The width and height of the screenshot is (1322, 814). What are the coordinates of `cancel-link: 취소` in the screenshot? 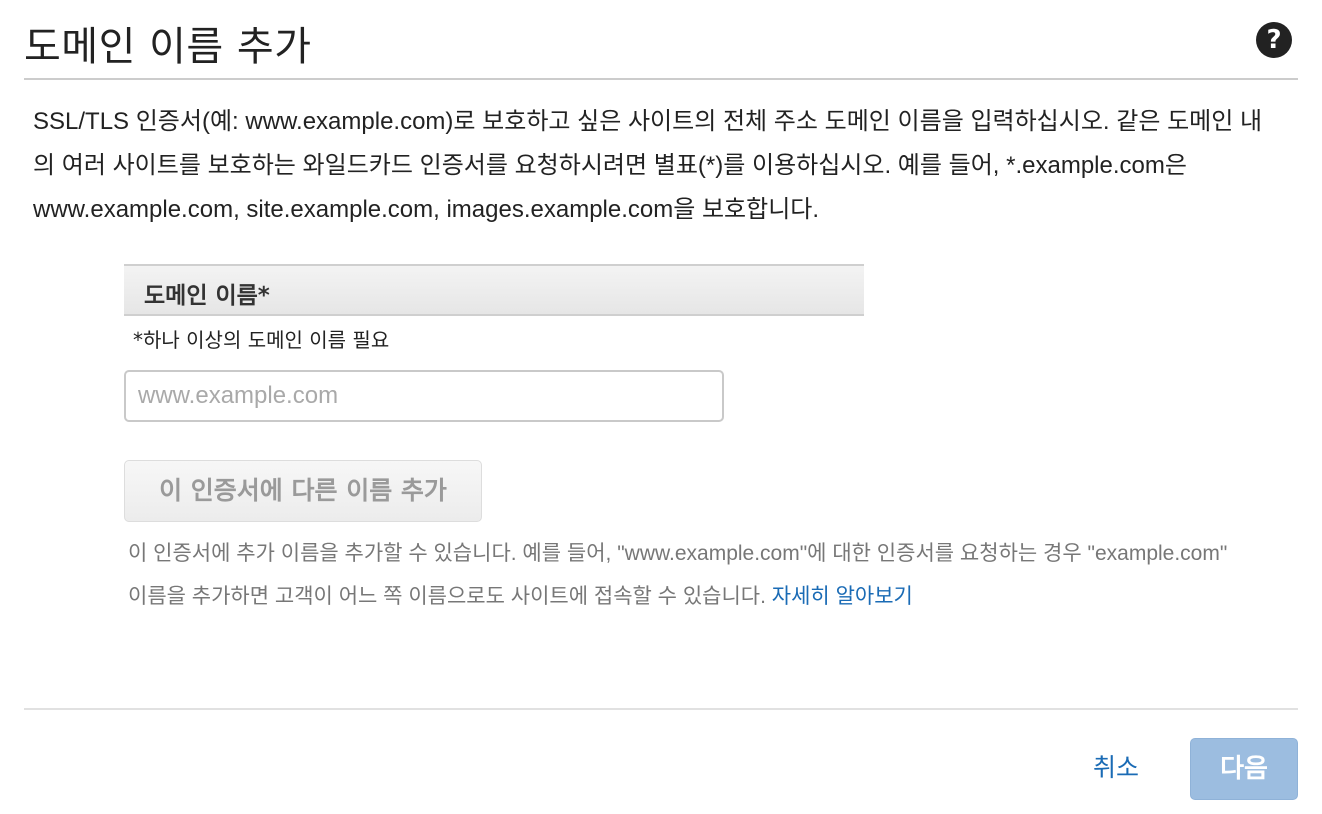 It's located at (1116, 766).